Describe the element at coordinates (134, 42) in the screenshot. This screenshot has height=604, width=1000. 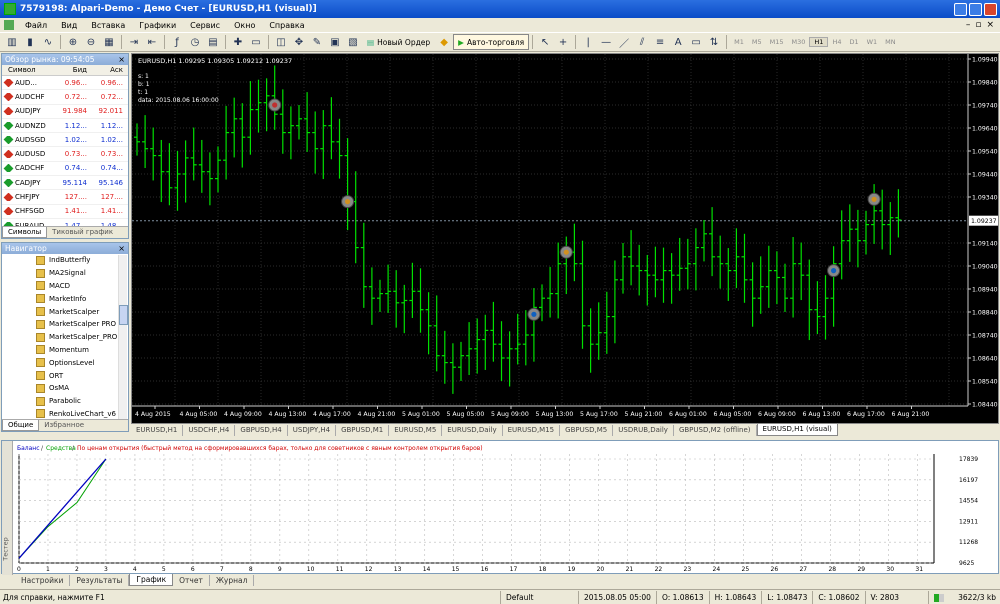
I see `autoscroll-icon: ⇥` at that location.